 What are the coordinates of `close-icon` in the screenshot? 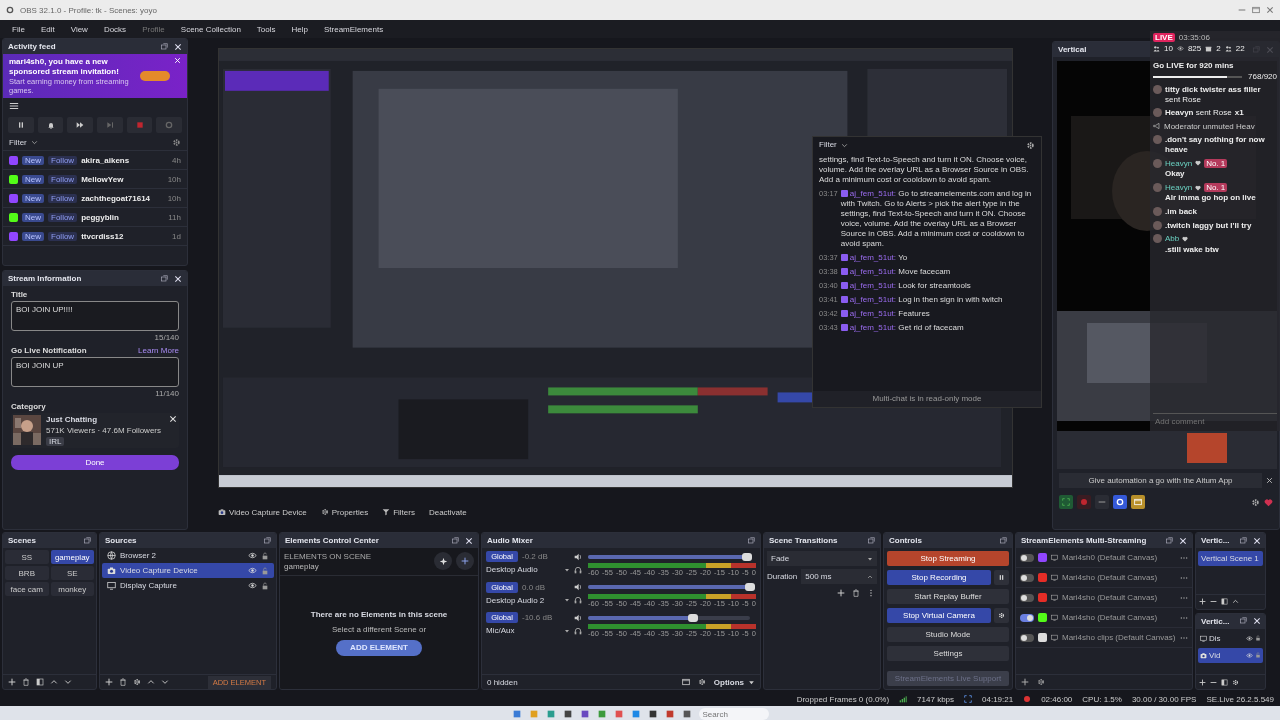 It's located at (1269, 480).